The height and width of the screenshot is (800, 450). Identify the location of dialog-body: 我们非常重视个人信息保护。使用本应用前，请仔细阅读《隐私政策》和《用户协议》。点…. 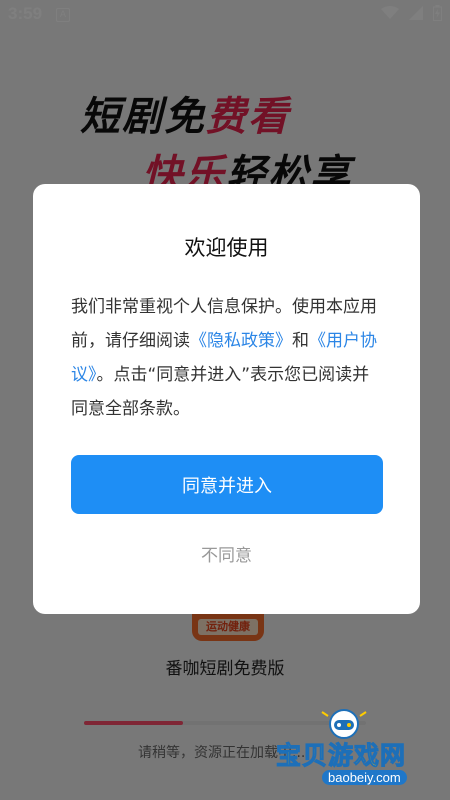
(224, 358).